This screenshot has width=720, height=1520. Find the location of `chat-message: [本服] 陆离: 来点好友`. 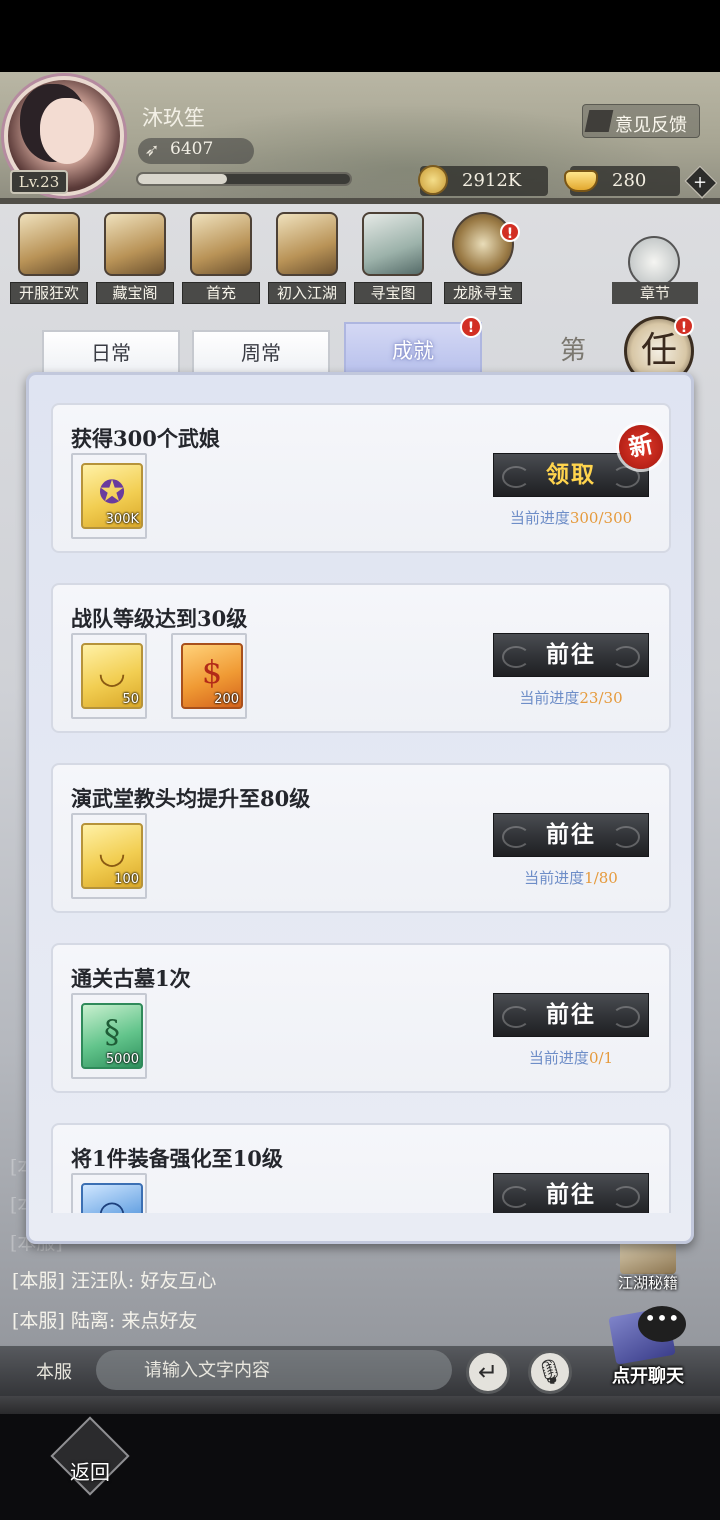

chat-message: [本服] 陆离: 来点好友 is located at coordinates (104, 1319).